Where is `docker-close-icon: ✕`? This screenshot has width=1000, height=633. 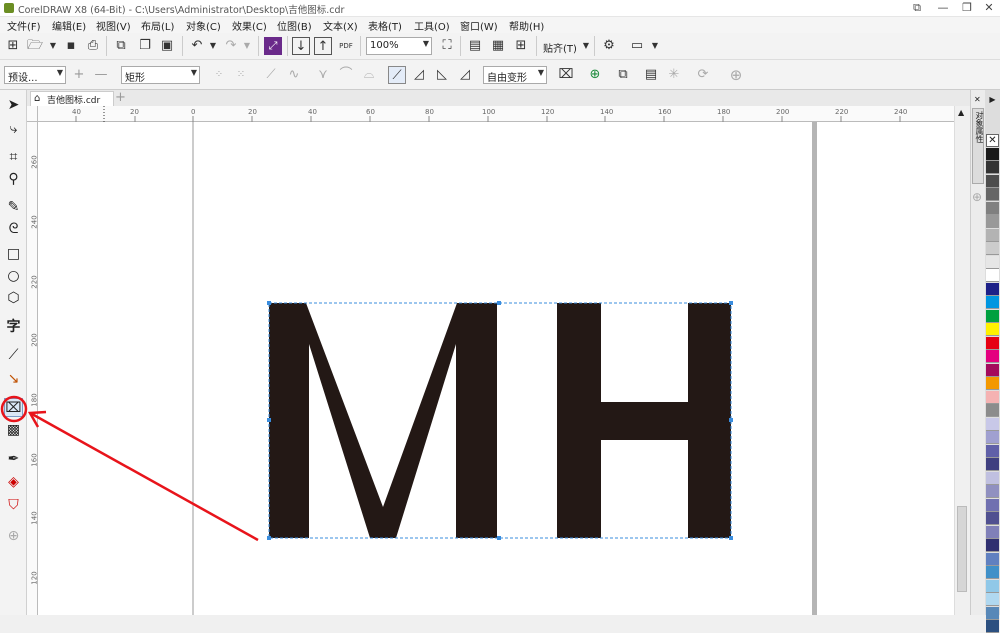
docker-close-icon: ✕ is located at coordinates (977, 99).